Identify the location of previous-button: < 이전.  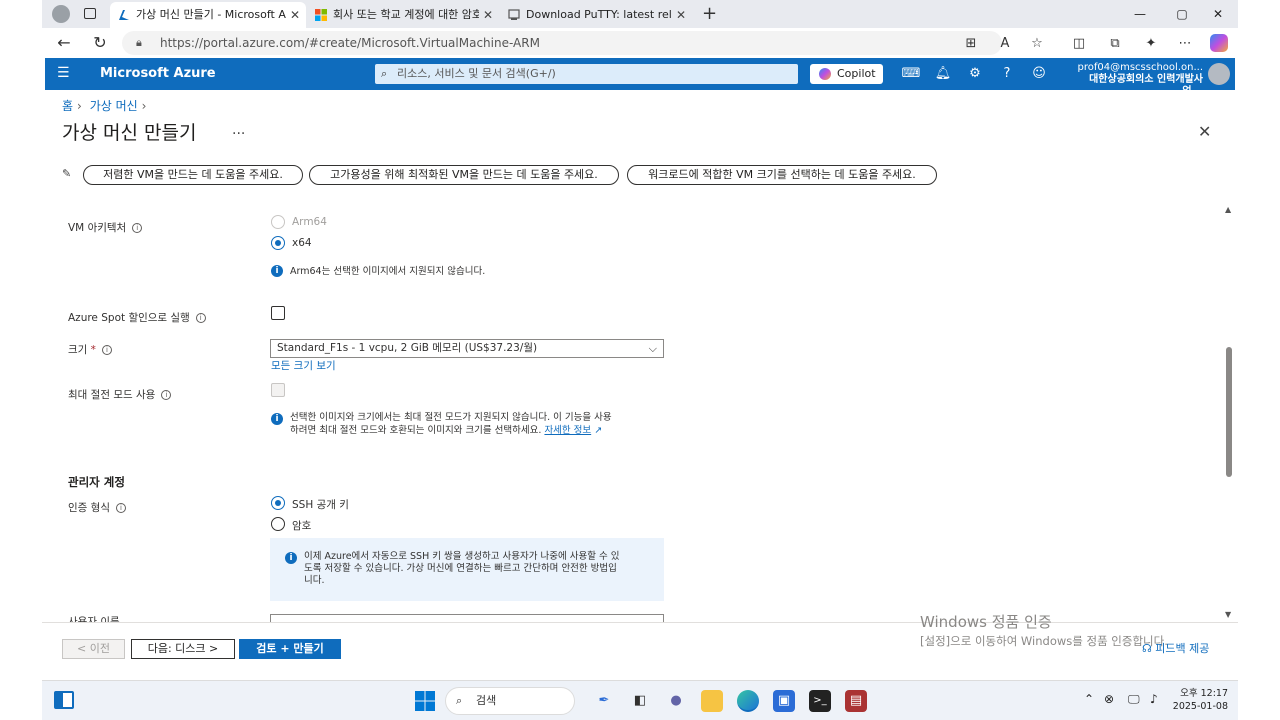
(93, 649).